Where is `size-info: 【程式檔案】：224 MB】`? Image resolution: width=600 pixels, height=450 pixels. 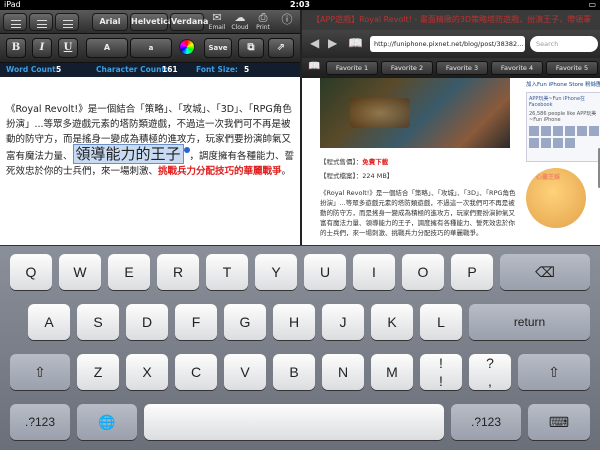 size-info: 【程式檔案】：224 MB】 is located at coordinates (357, 176).